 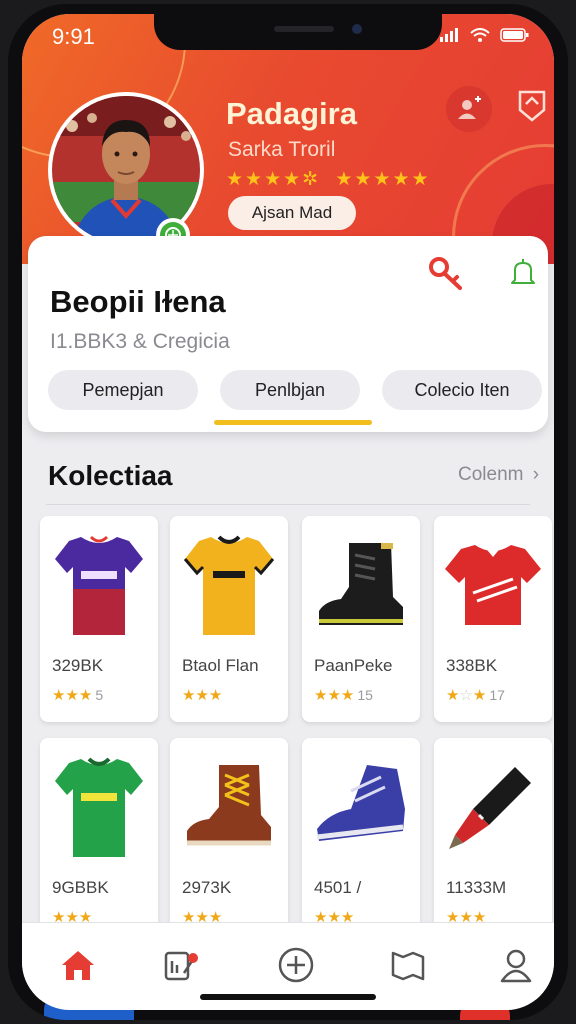 I want to click on home-indicator, so click(x=288, y=997).